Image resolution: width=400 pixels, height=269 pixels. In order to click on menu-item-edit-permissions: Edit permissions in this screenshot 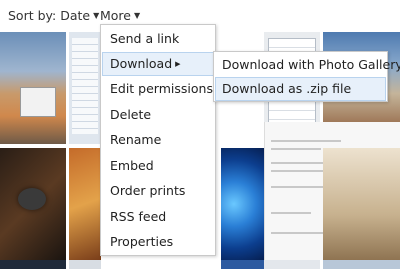, I will do `click(158, 89)`.